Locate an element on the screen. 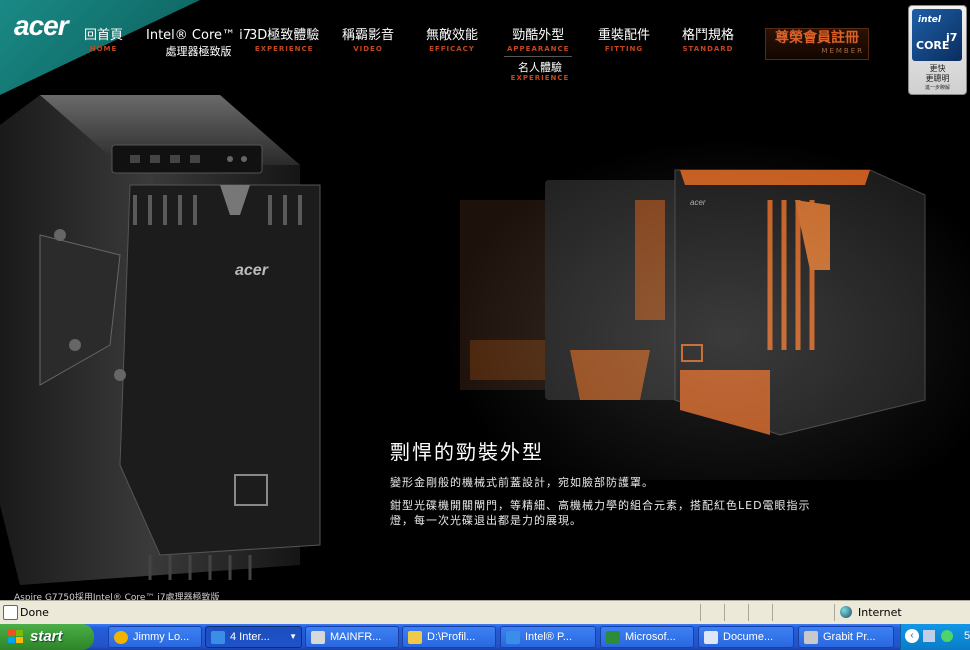  hero-title: 剽悍的勁裝外型 is located at coordinates (467, 452).